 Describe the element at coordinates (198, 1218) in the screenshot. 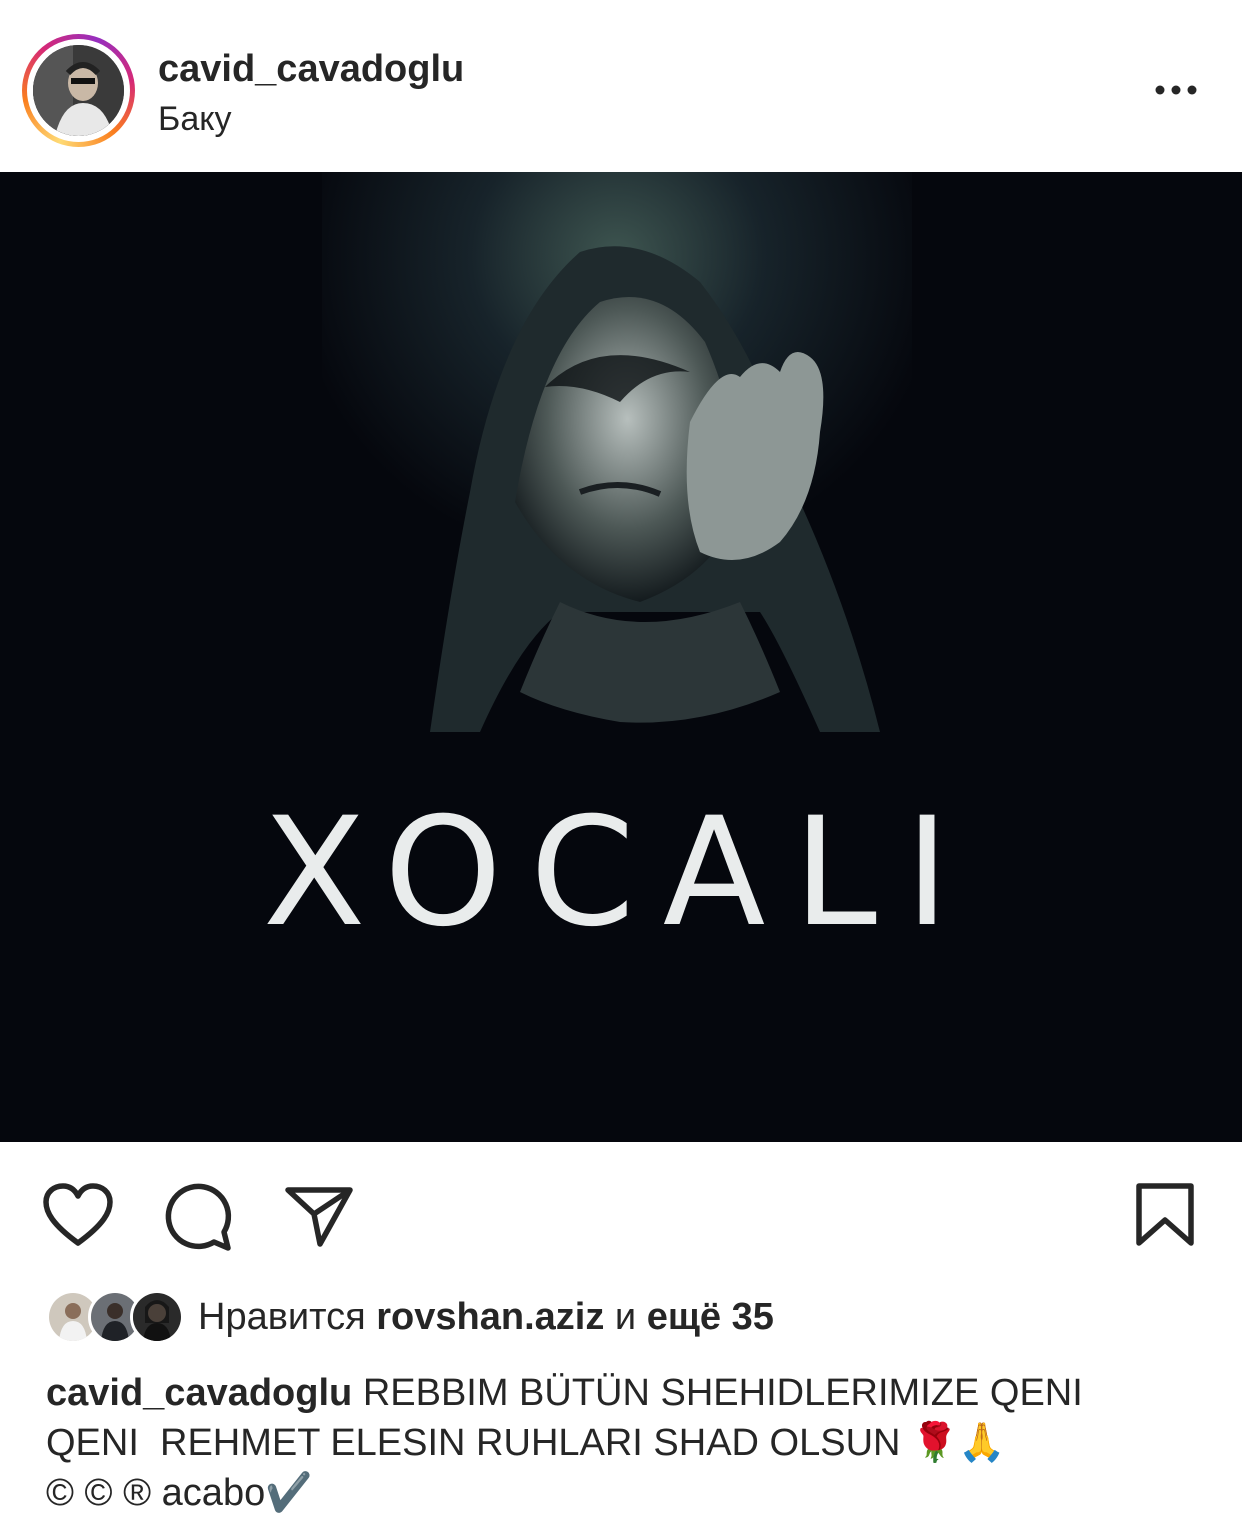

I see `comment-icon` at that location.